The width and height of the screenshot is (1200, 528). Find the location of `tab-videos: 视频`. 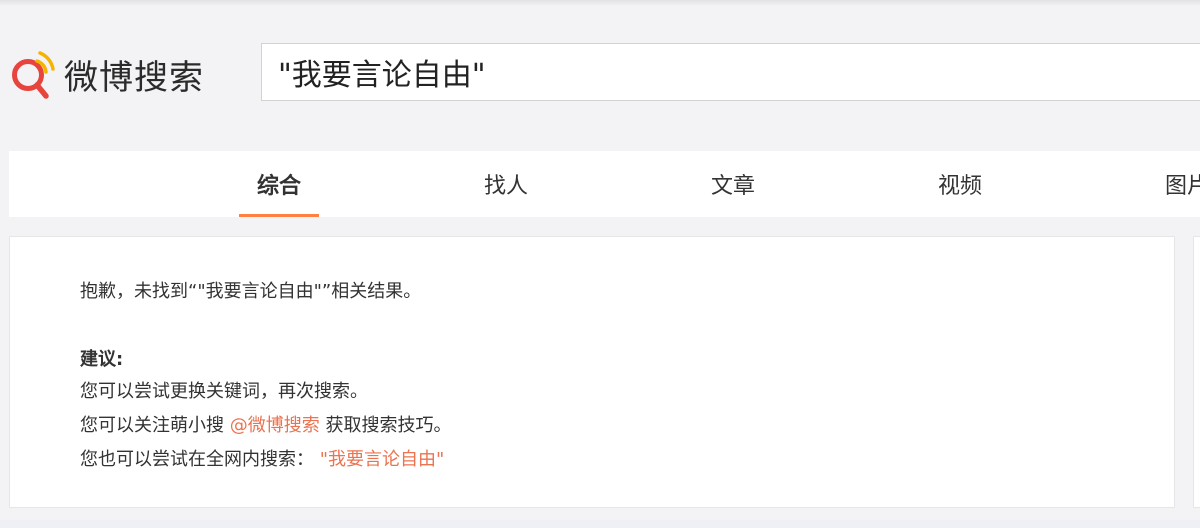

tab-videos: 视频 is located at coordinates (960, 184).